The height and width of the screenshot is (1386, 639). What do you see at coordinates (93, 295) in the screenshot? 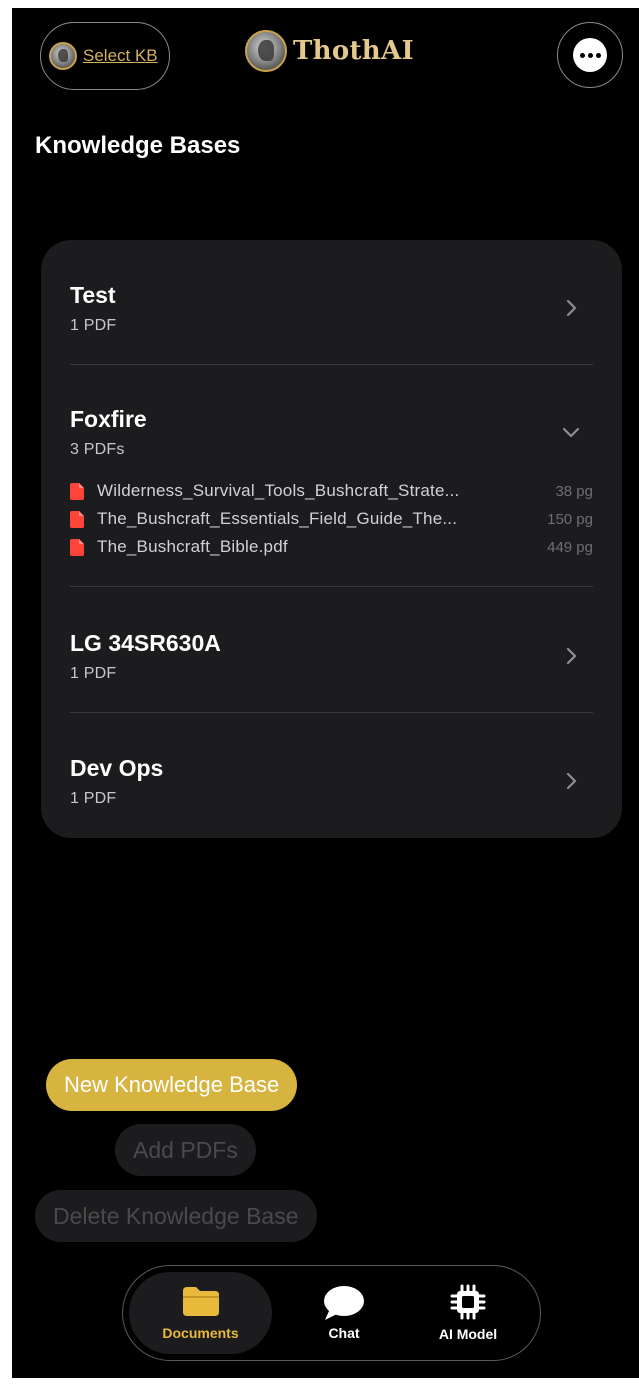
I see `kb-name: Test` at bounding box center [93, 295].